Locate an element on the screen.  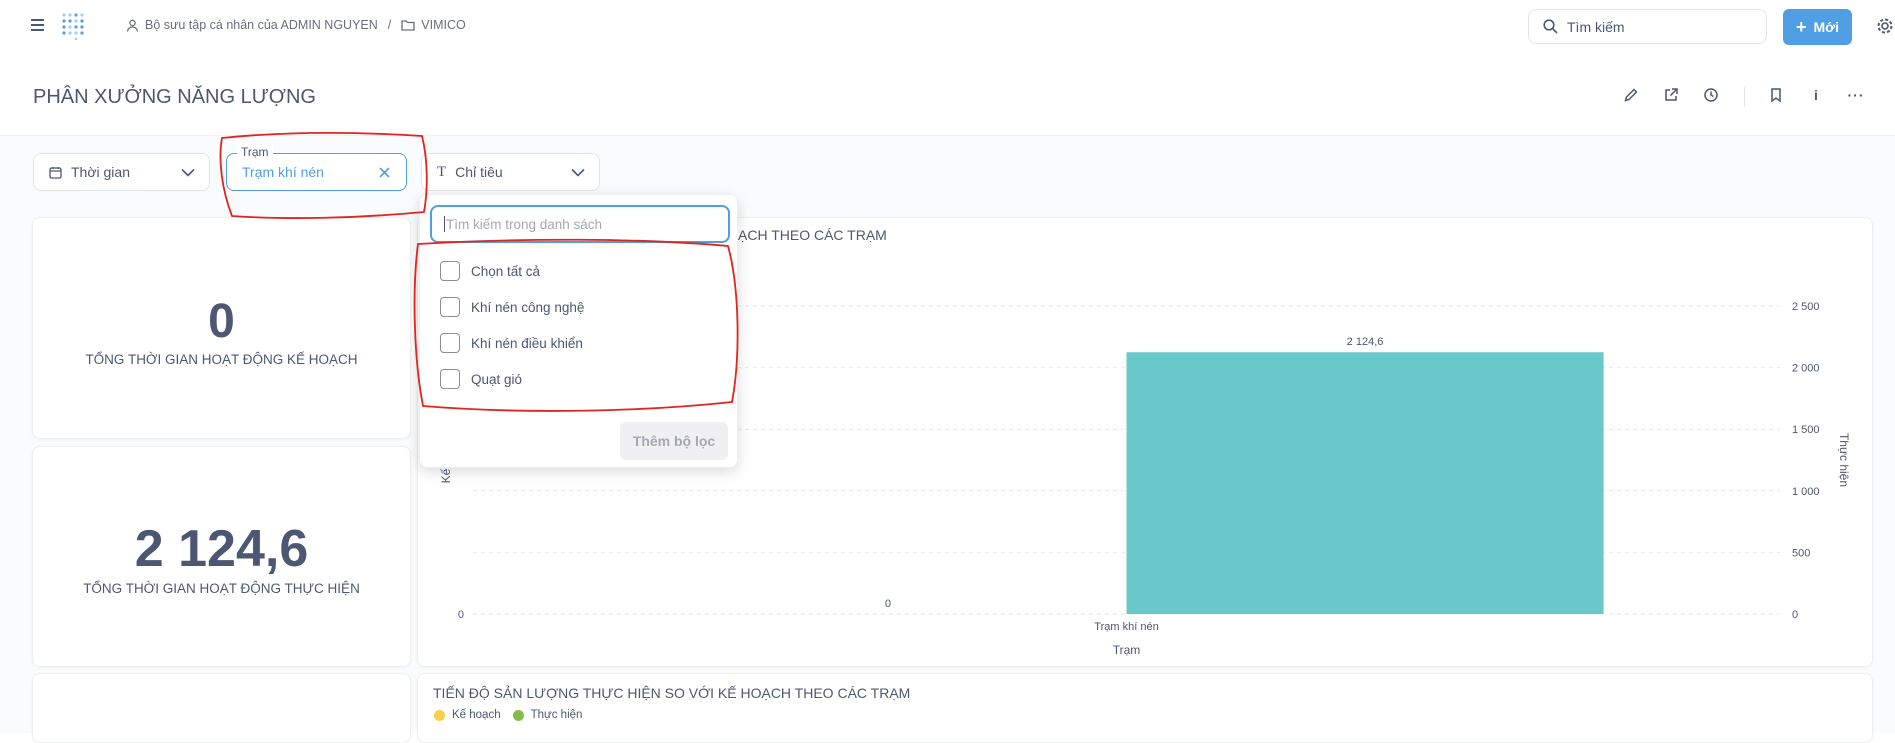
breadcrumb-folder-link: VIMICO is located at coordinates (443, 25).